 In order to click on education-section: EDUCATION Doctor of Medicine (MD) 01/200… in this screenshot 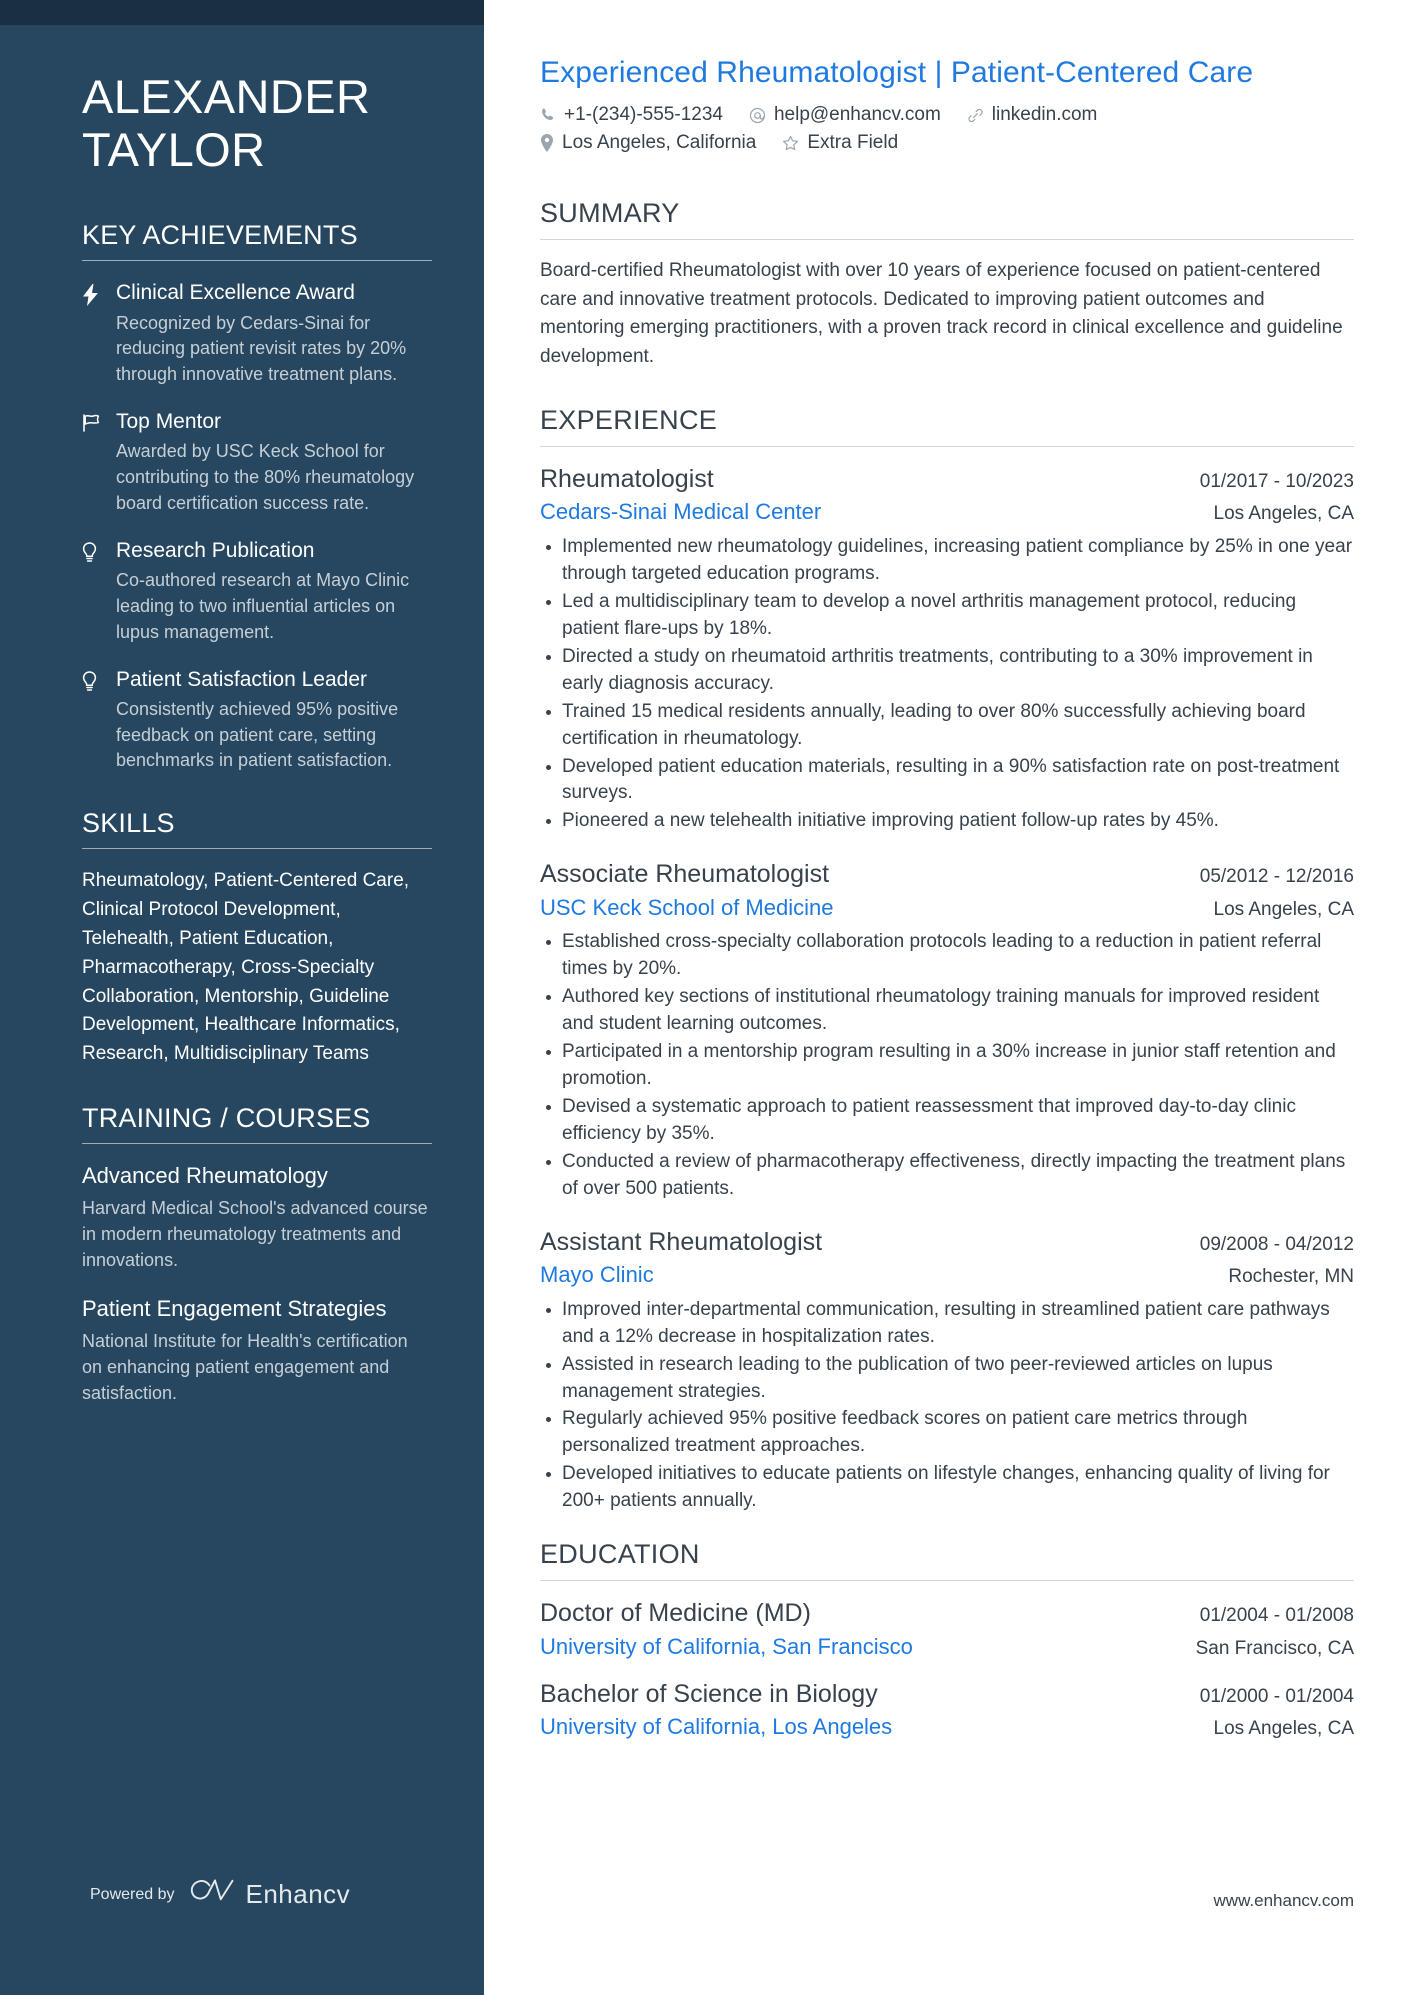, I will do `click(947, 1640)`.